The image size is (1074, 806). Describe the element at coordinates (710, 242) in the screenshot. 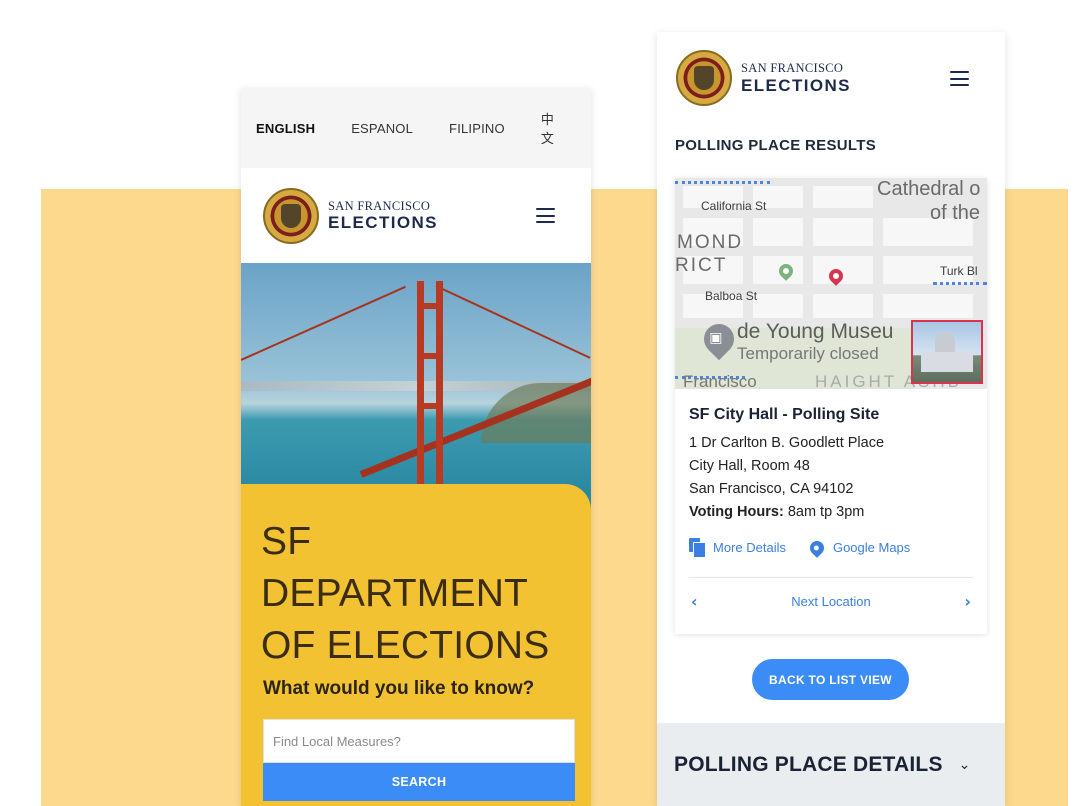

I see `map-label: MOND` at that location.